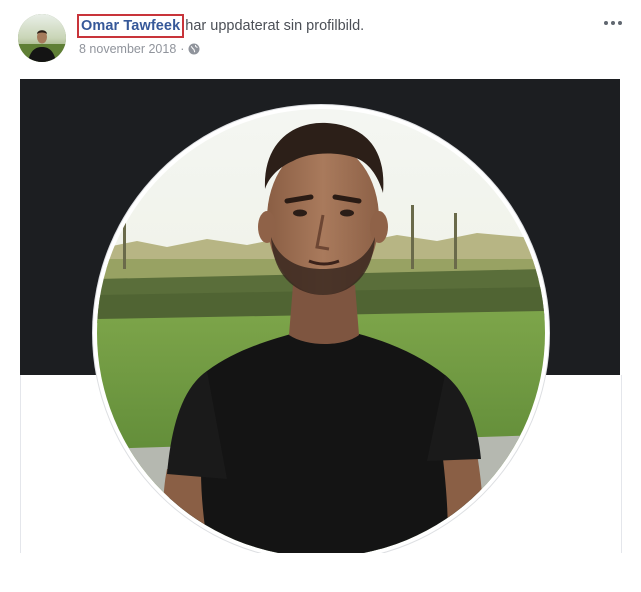 The height and width of the screenshot is (592, 641). I want to click on post-meta: 8 november 2018 ·, so click(139, 49).